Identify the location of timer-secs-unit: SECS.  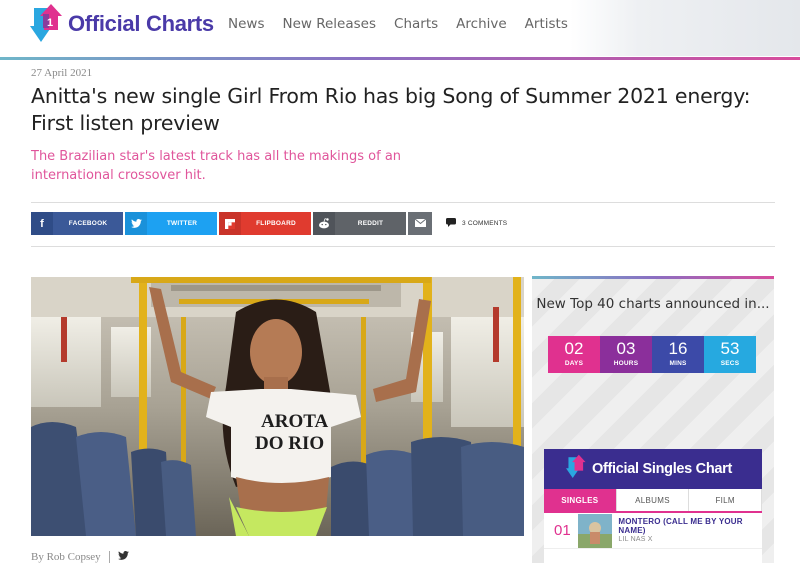
(730, 363).